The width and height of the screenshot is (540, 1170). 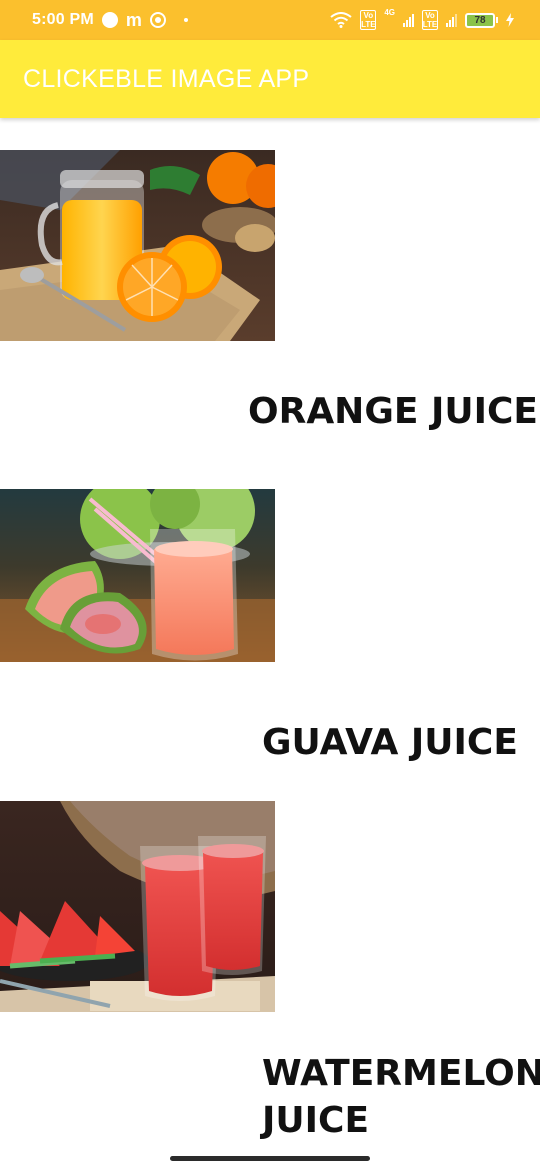 What do you see at coordinates (368, 20) in the screenshot?
I see `volte-icon: Vo LTE` at bounding box center [368, 20].